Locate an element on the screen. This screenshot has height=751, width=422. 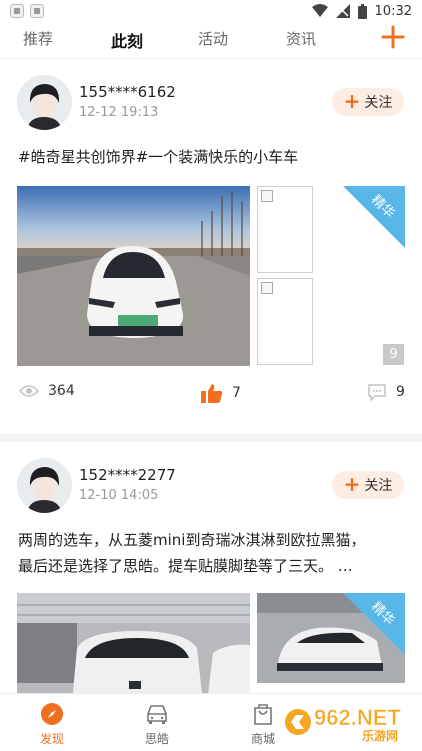
username: 155****6162 is located at coordinates (127, 92).